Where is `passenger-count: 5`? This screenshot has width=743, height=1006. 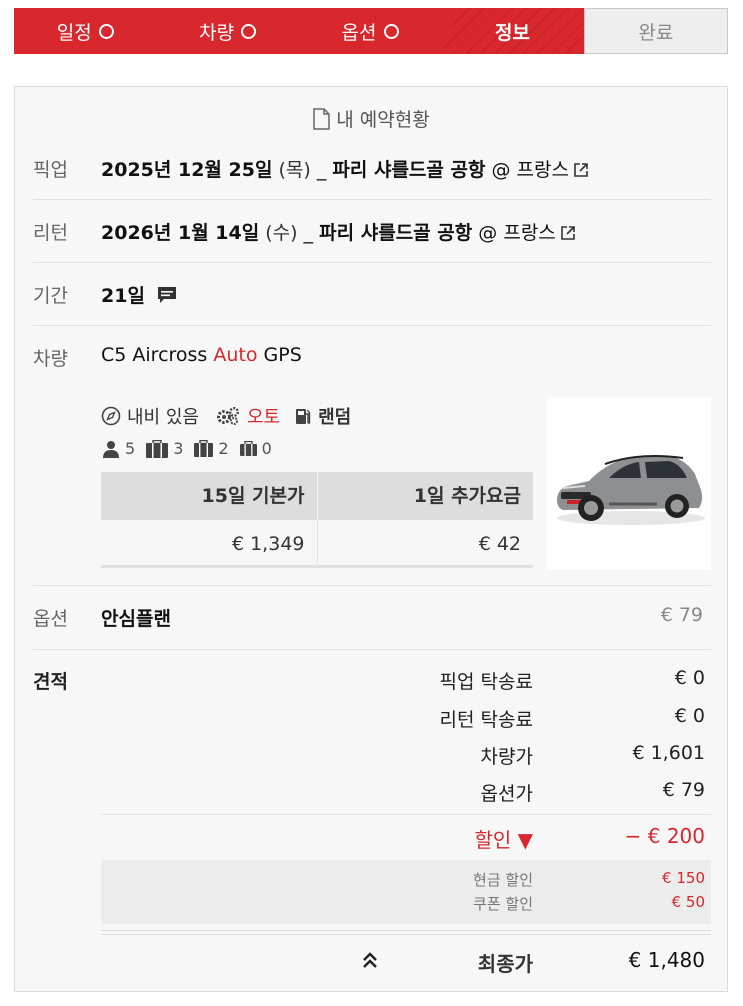 passenger-count: 5 is located at coordinates (130, 448).